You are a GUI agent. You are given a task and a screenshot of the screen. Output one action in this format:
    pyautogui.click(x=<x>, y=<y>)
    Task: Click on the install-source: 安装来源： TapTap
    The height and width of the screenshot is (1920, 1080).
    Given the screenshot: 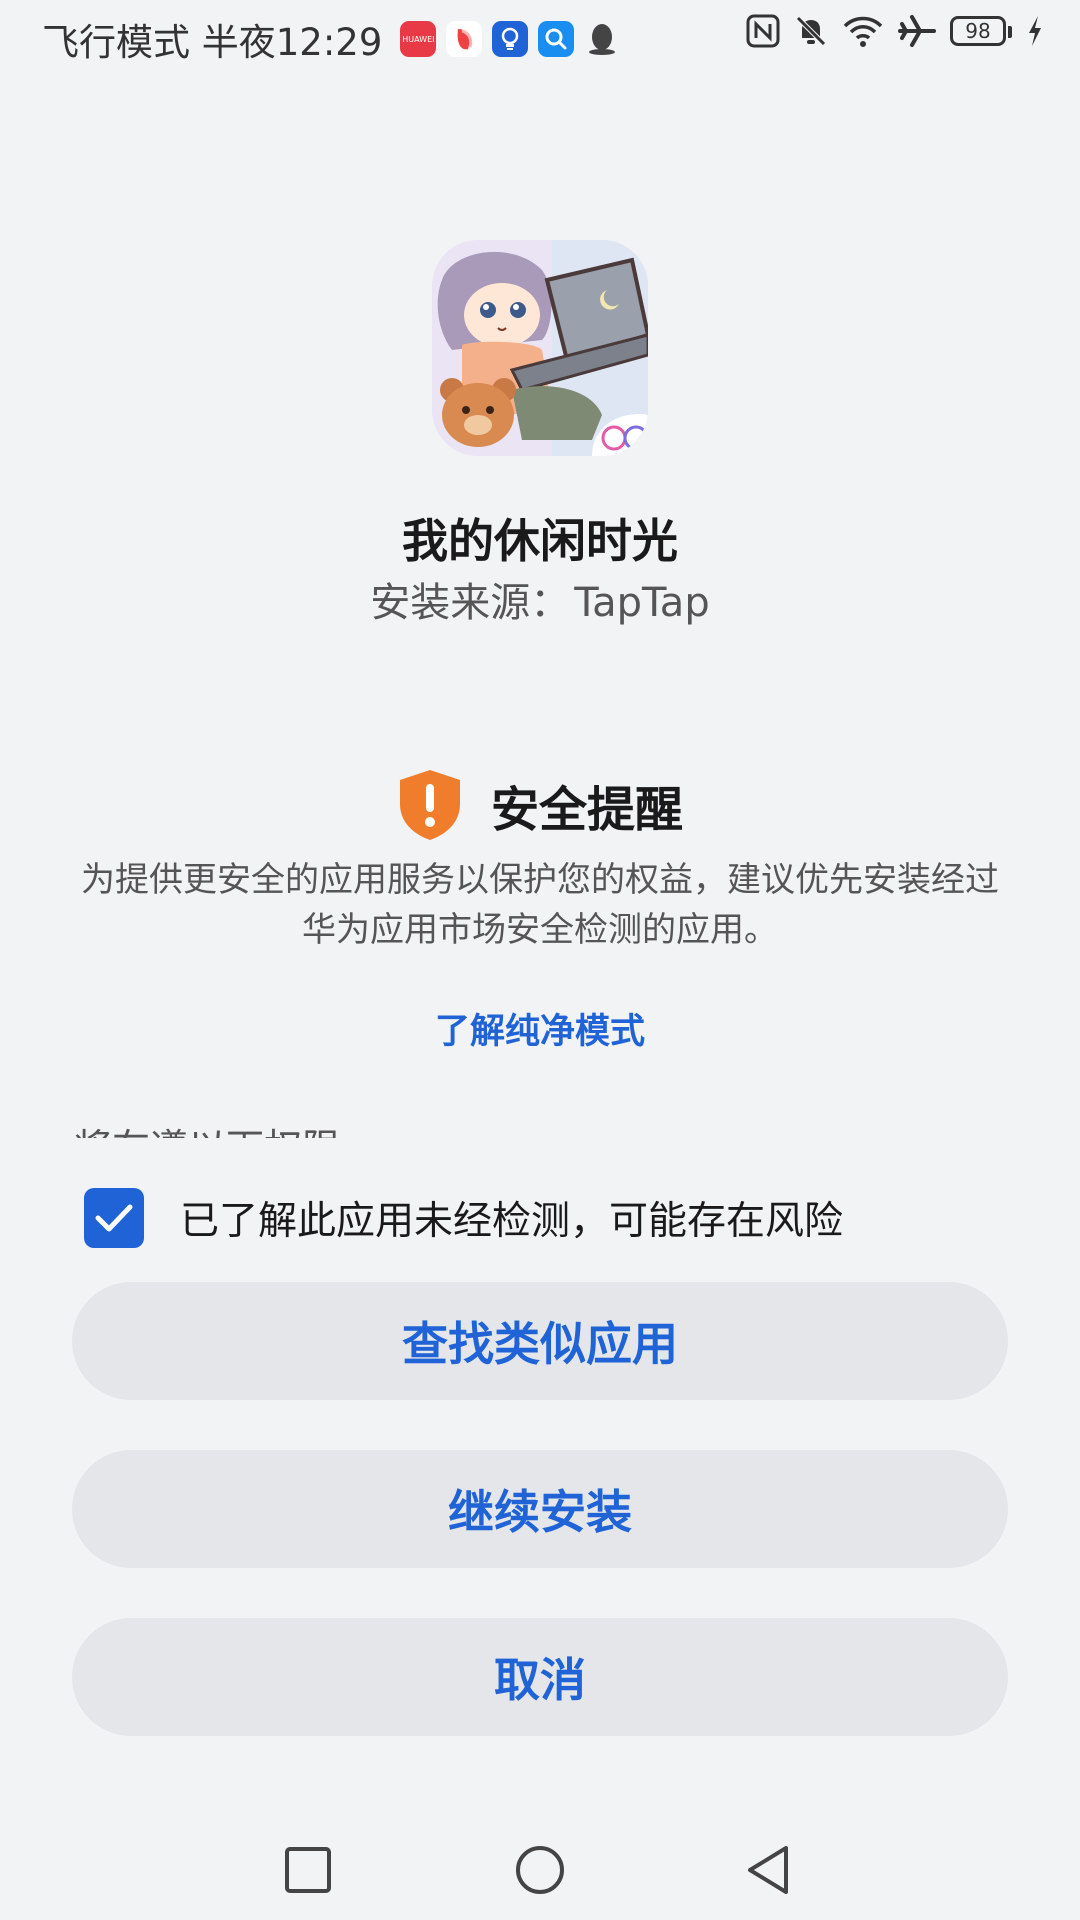 What is the action you would take?
    pyautogui.click(x=540, y=599)
    